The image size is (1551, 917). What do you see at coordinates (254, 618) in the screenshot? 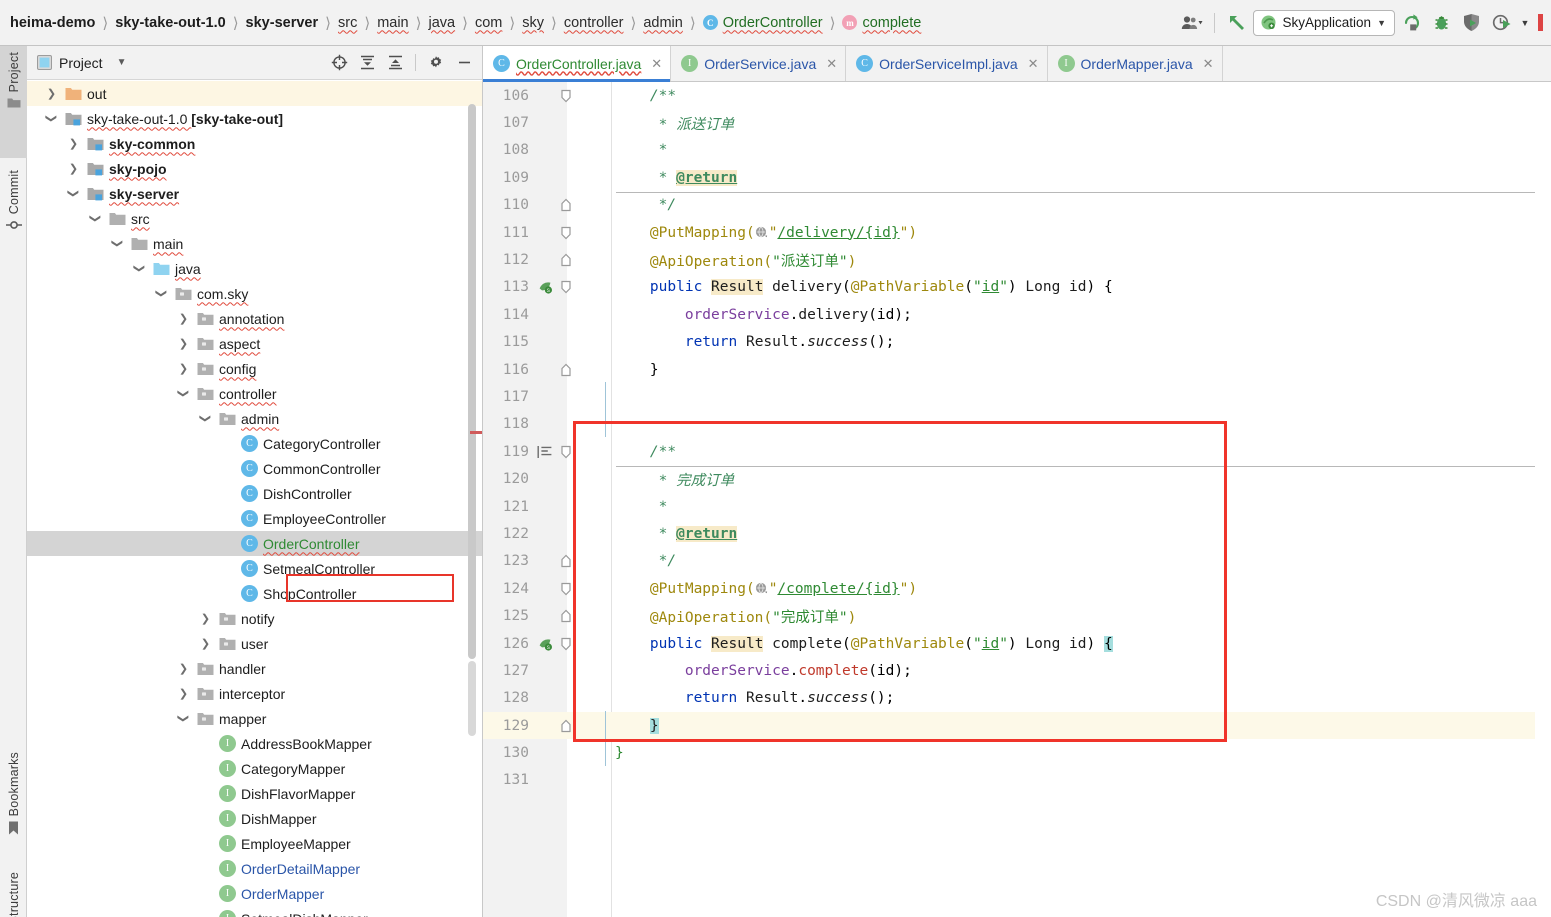
I see `tree-node-notify: ❯ notify` at bounding box center [254, 618].